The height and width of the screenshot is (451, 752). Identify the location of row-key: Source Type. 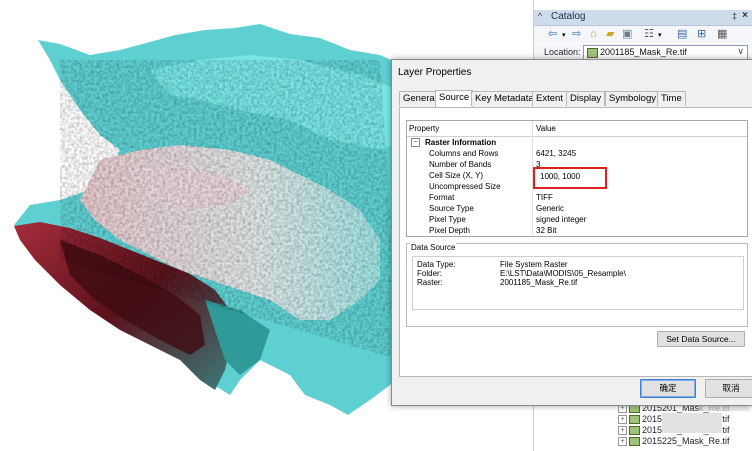
(451, 208).